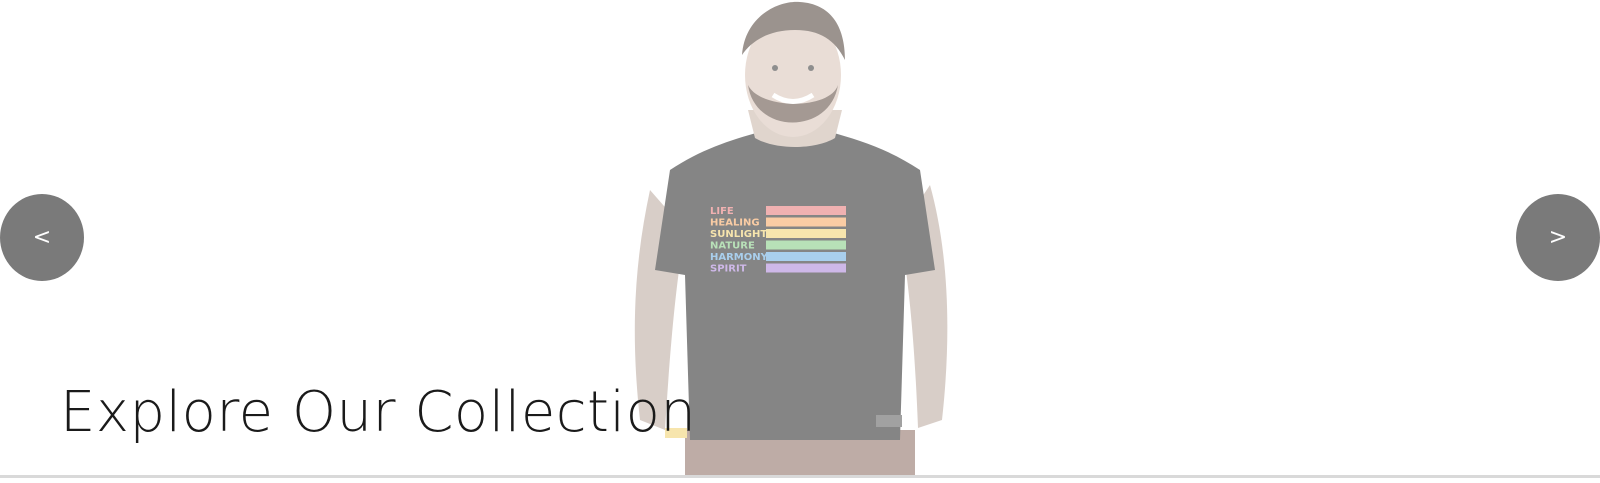 This screenshot has height=483, width=1600. What do you see at coordinates (739, 257) in the screenshot?
I see `shirt-print-word: HARMONY` at bounding box center [739, 257].